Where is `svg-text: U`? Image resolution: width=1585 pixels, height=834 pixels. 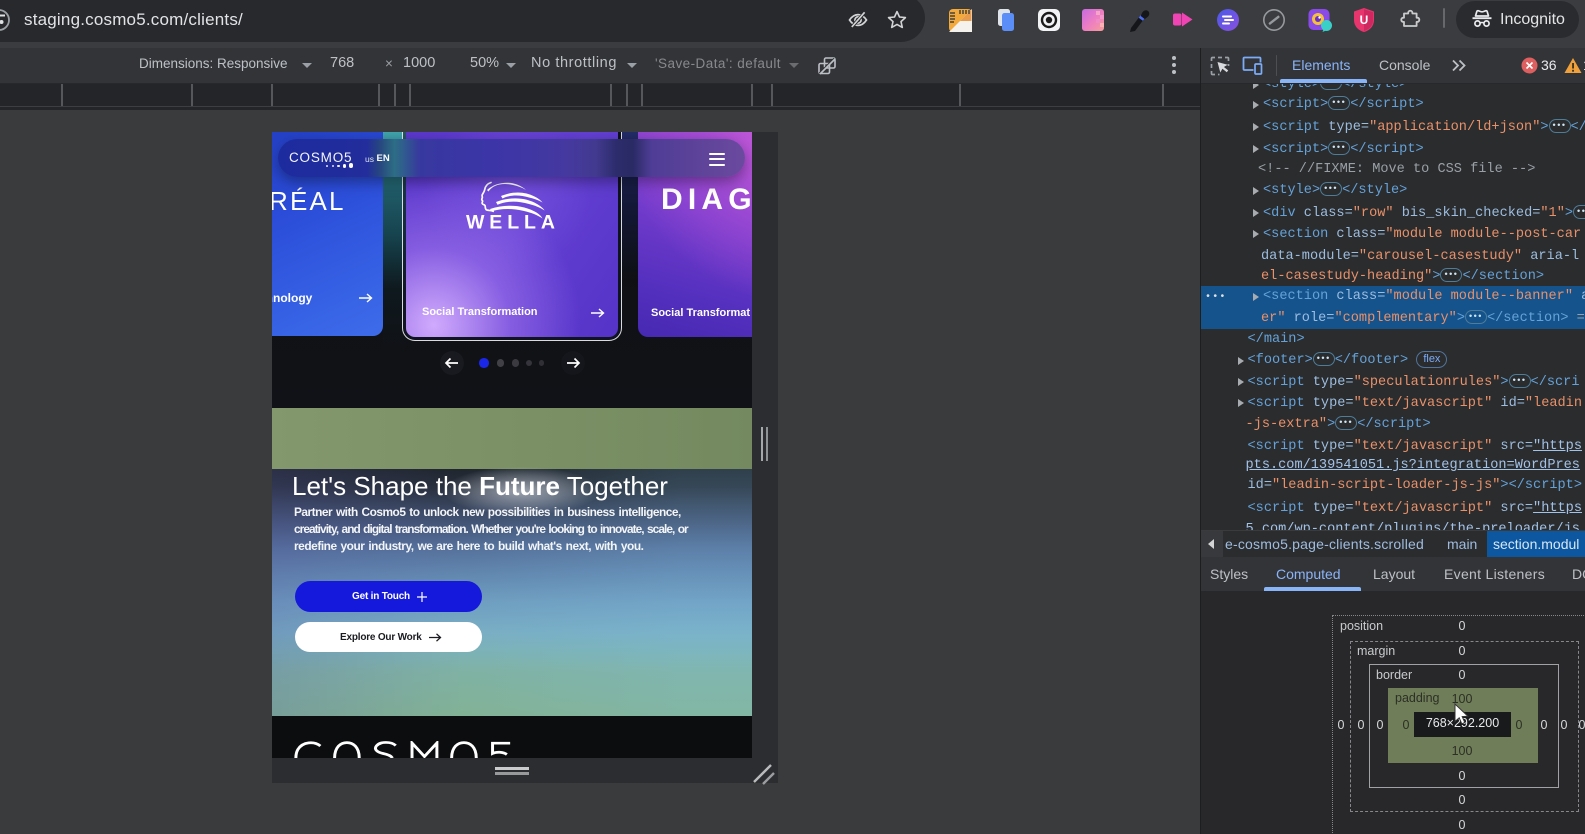 svg-text: U is located at coordinates (1364, 20).